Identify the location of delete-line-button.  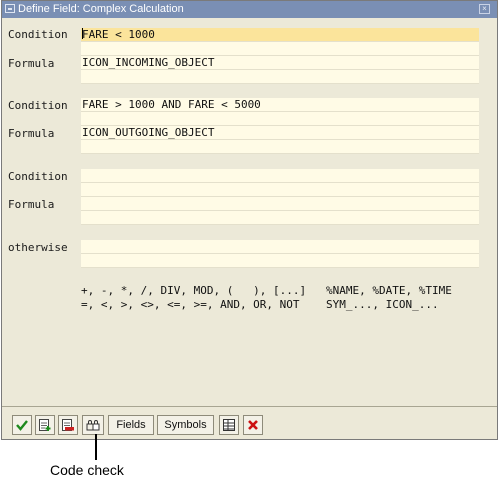
(68, 425).